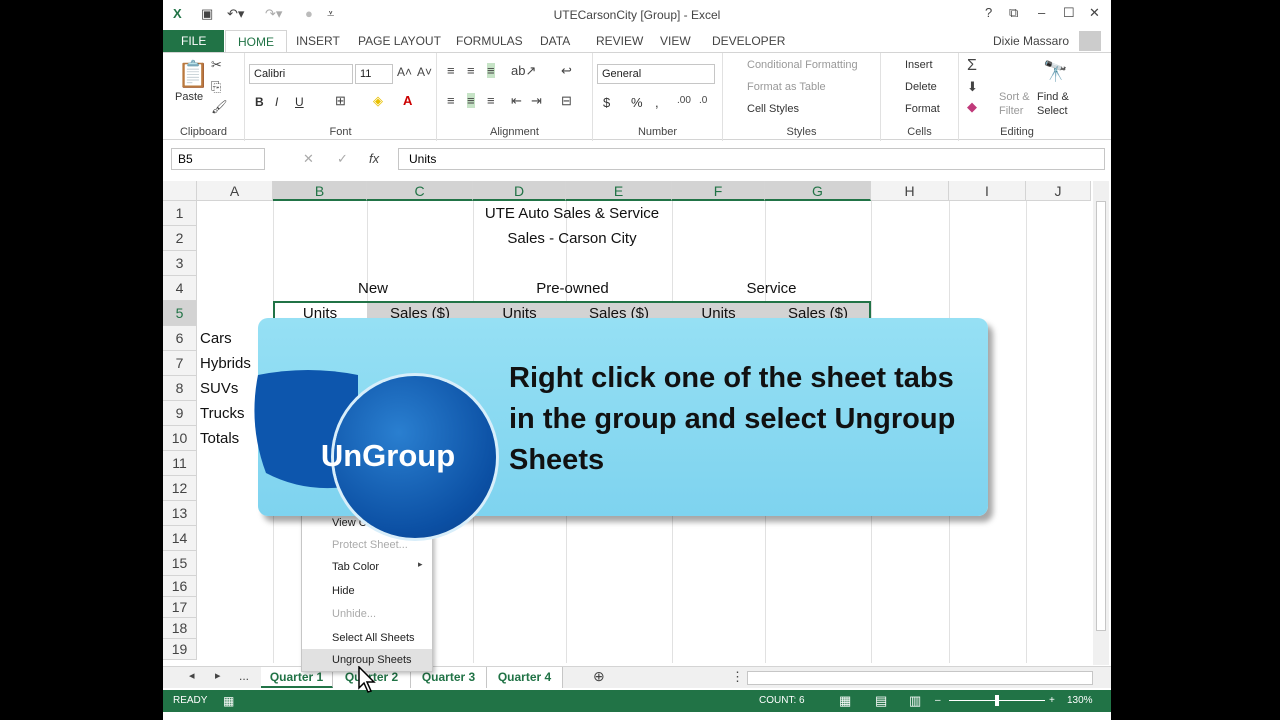 Image resolution: width=1280 pixels, height=720 pixels. Describe the element at coordinates (180, 463) in the screenshot. I see `row-header: 11` at that location.